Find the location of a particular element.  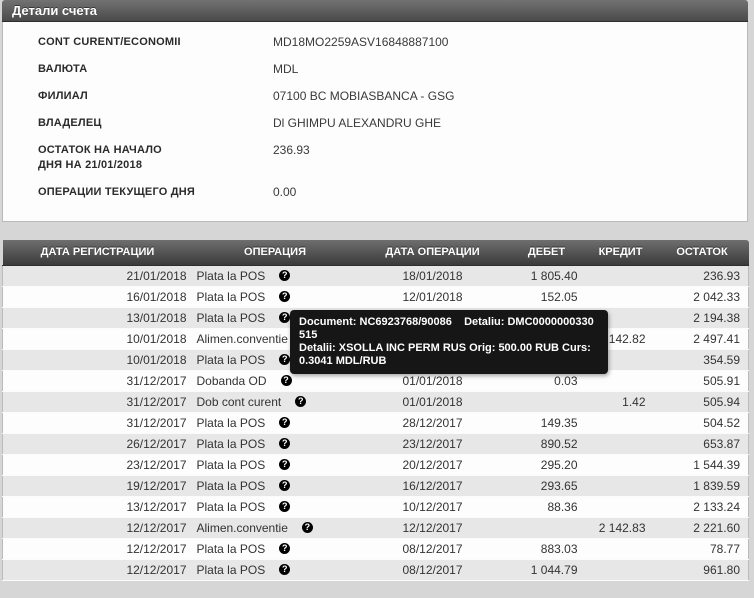

balance-cell: 2 133.24 is located at coordinates (702, 507).